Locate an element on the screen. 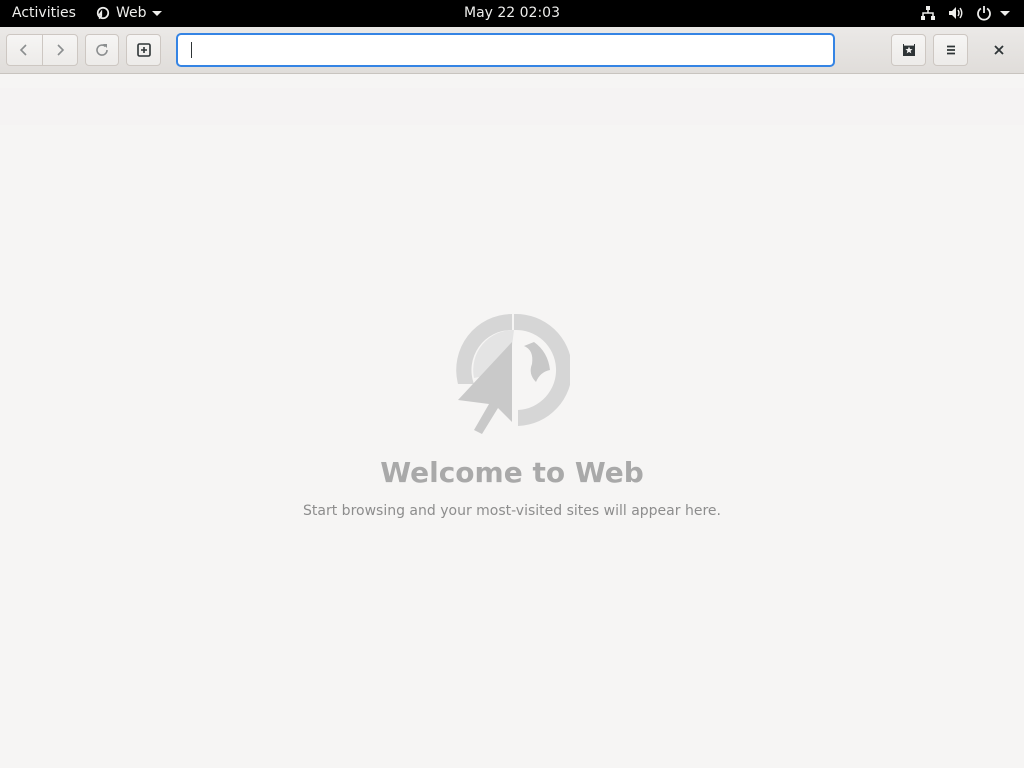 The image size is (1024, 768). new-tab-button is located at coordinates (143, 50).